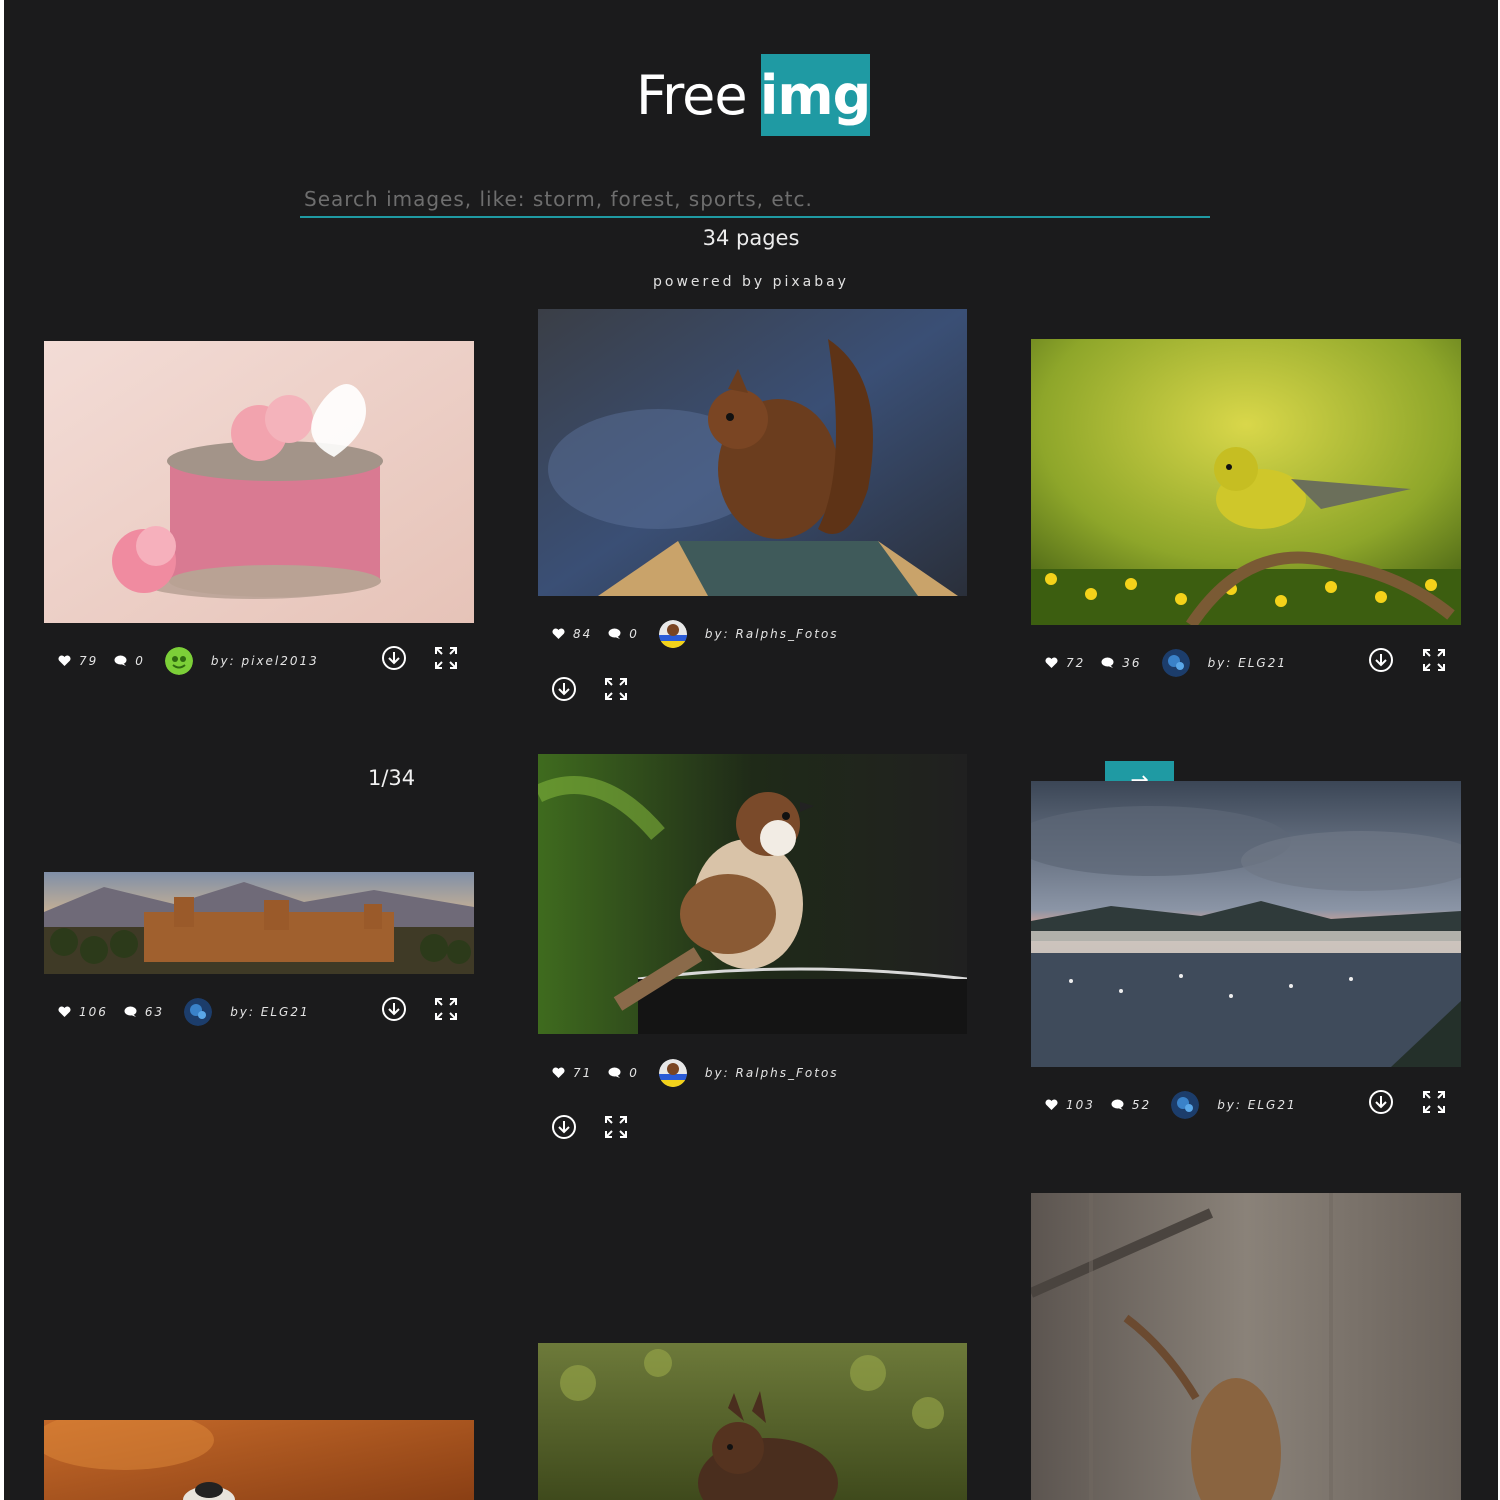 This screenshot has width=1500, height=1500. What do you see at coordinates (265, 661) in the screenshot?
I see `author-name: by: pixel2013` at bounding box center [265, 661].